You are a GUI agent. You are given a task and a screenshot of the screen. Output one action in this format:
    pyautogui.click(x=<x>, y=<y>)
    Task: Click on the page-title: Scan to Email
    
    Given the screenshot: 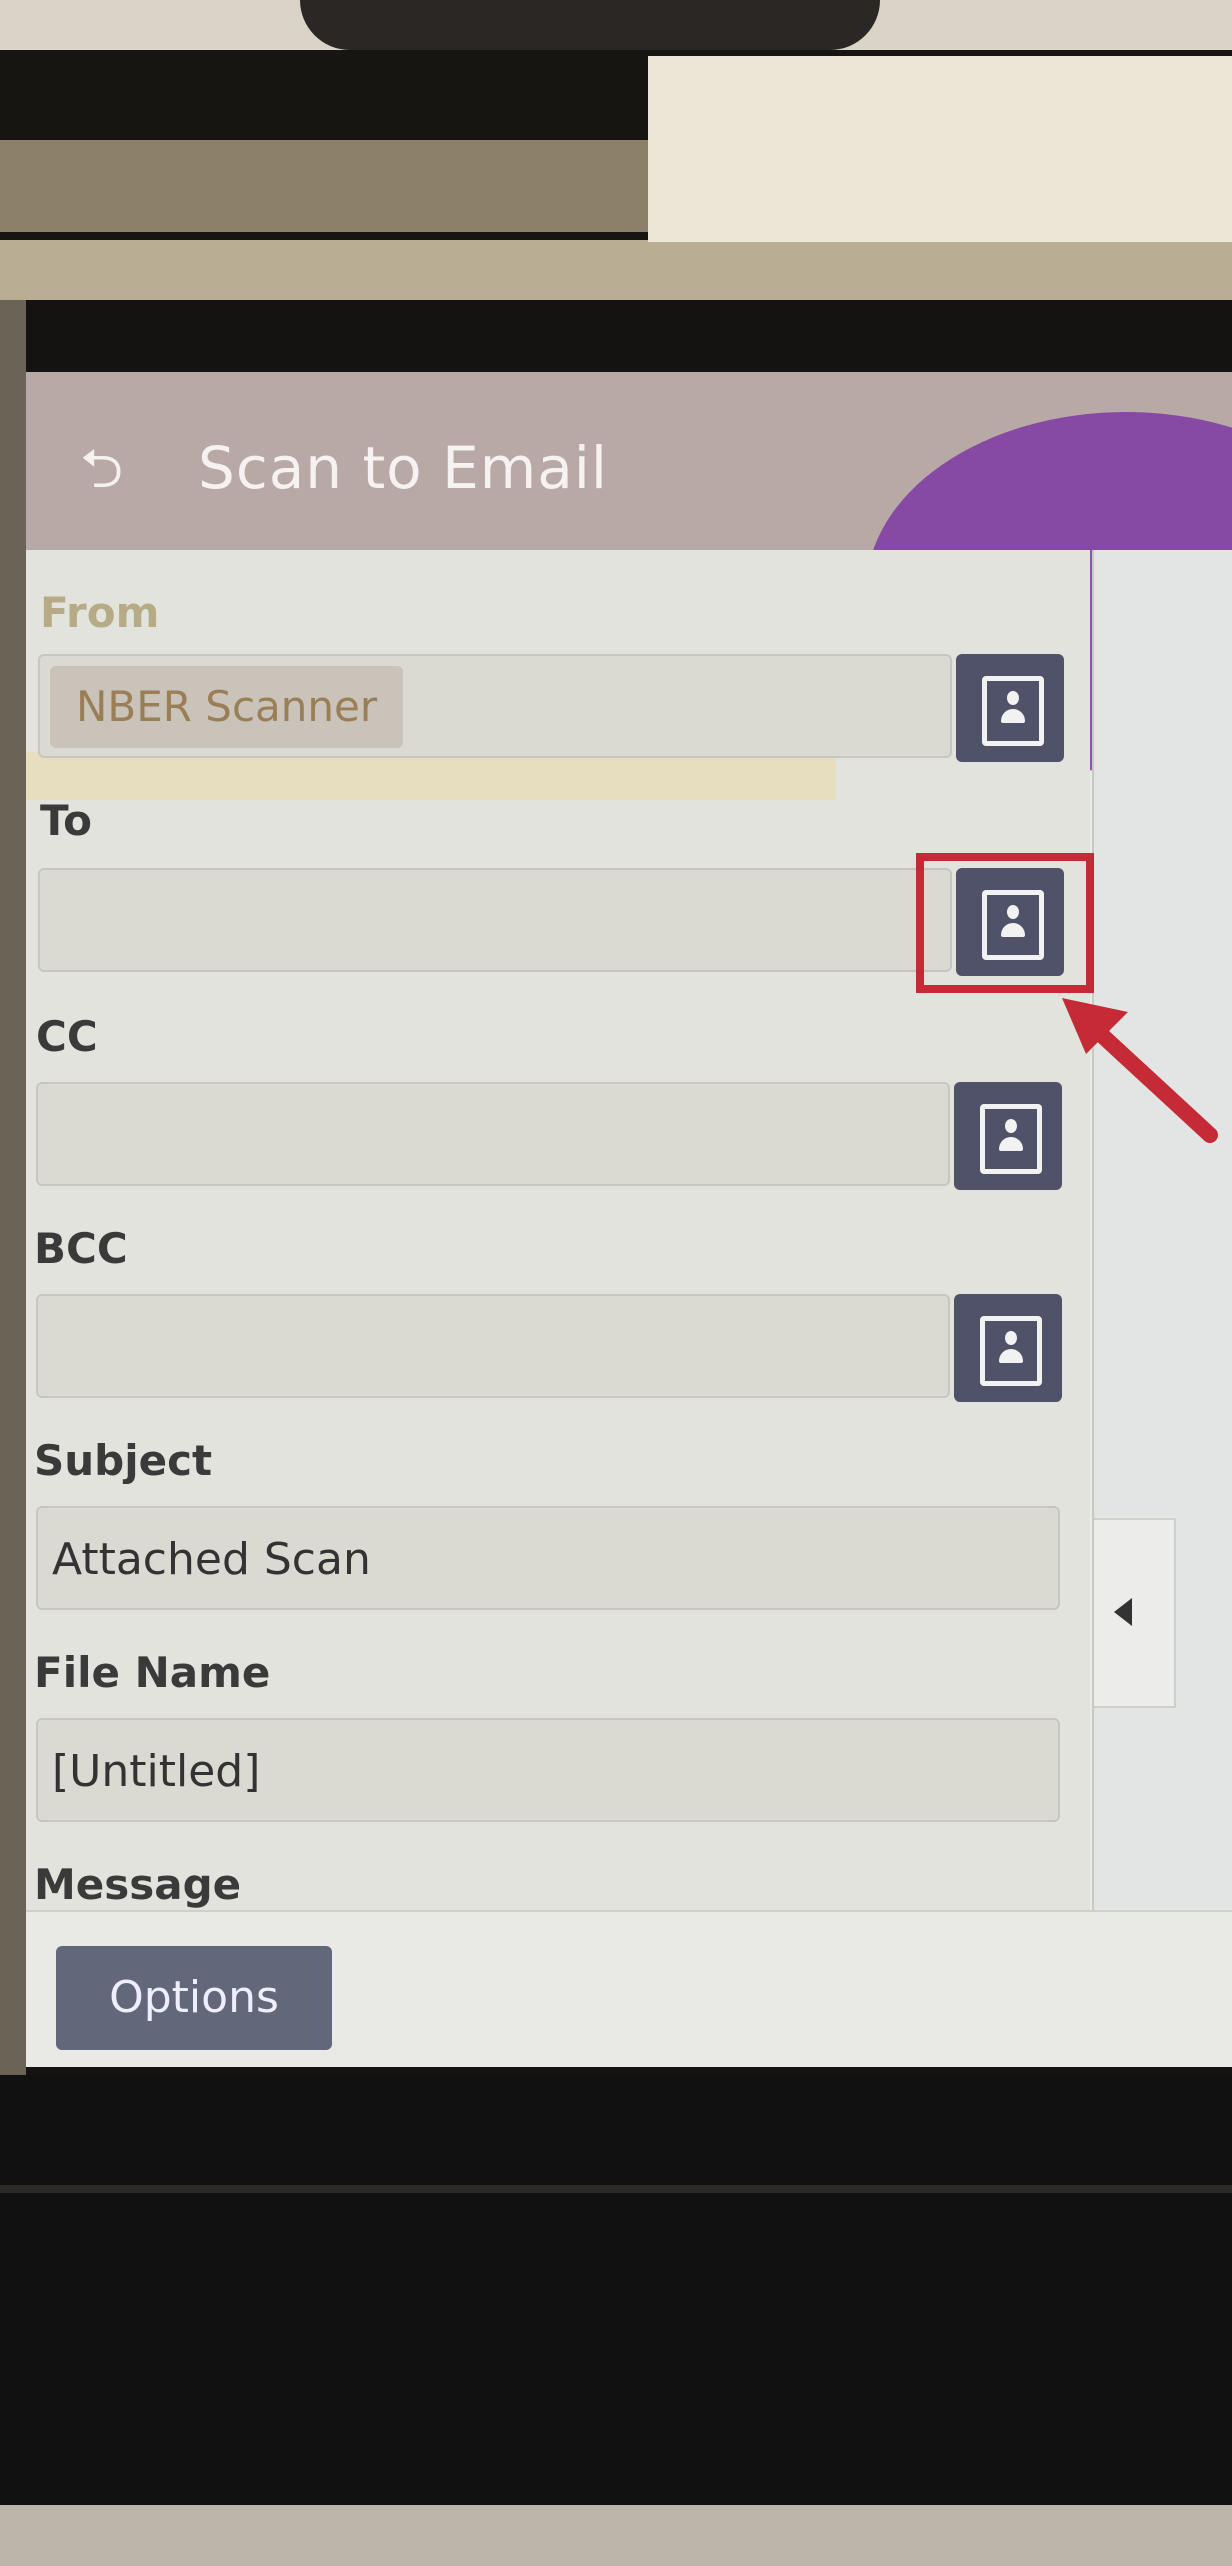 What is the action you would take?
    pyautogui.click(x=403, y=468)
    